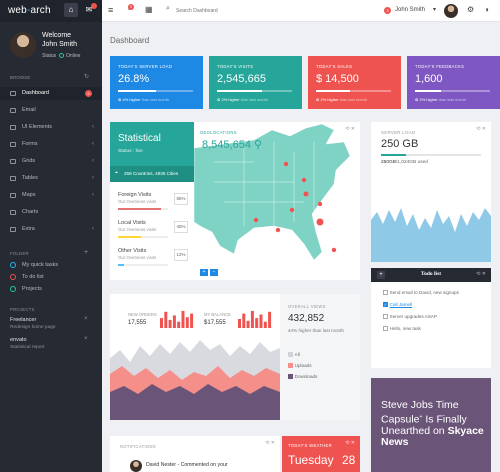  What do you see at coordinates (421, 293) in the screenshot?
I see `todo-item: Send email to David, new signups` at bounding box center [421, 293].